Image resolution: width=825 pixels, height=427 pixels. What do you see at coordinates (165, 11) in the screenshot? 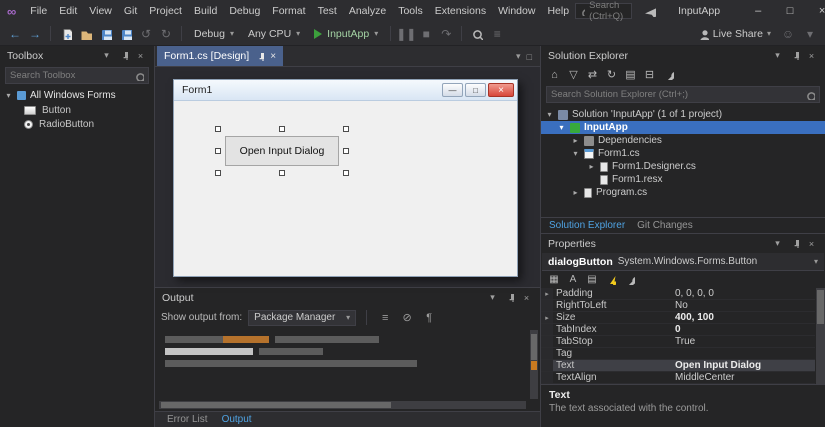
I see `menu-project: Project` at bounding box center [165, 11].